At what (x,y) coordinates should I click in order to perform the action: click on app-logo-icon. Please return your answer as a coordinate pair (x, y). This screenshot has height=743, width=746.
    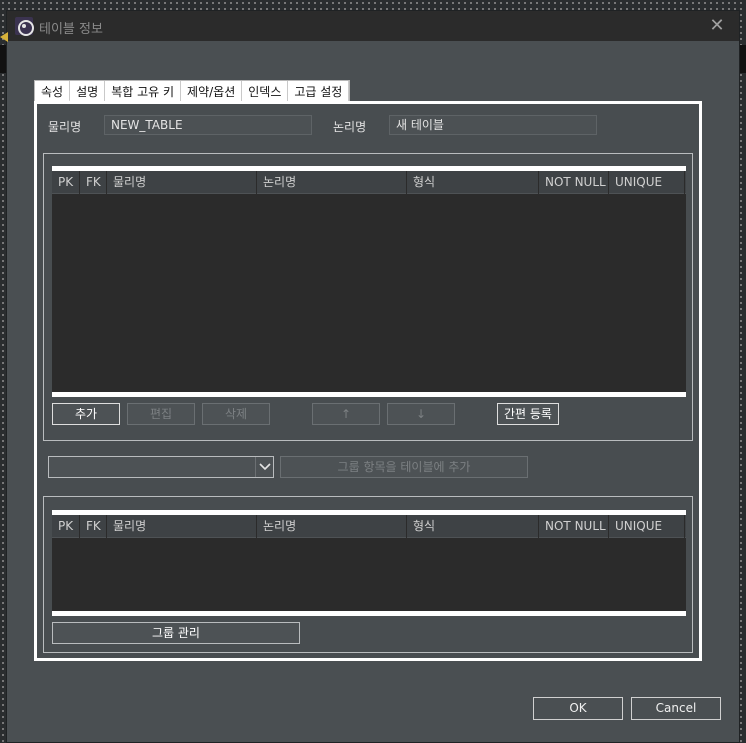
    Looking at the image, I should click on (24, 26).